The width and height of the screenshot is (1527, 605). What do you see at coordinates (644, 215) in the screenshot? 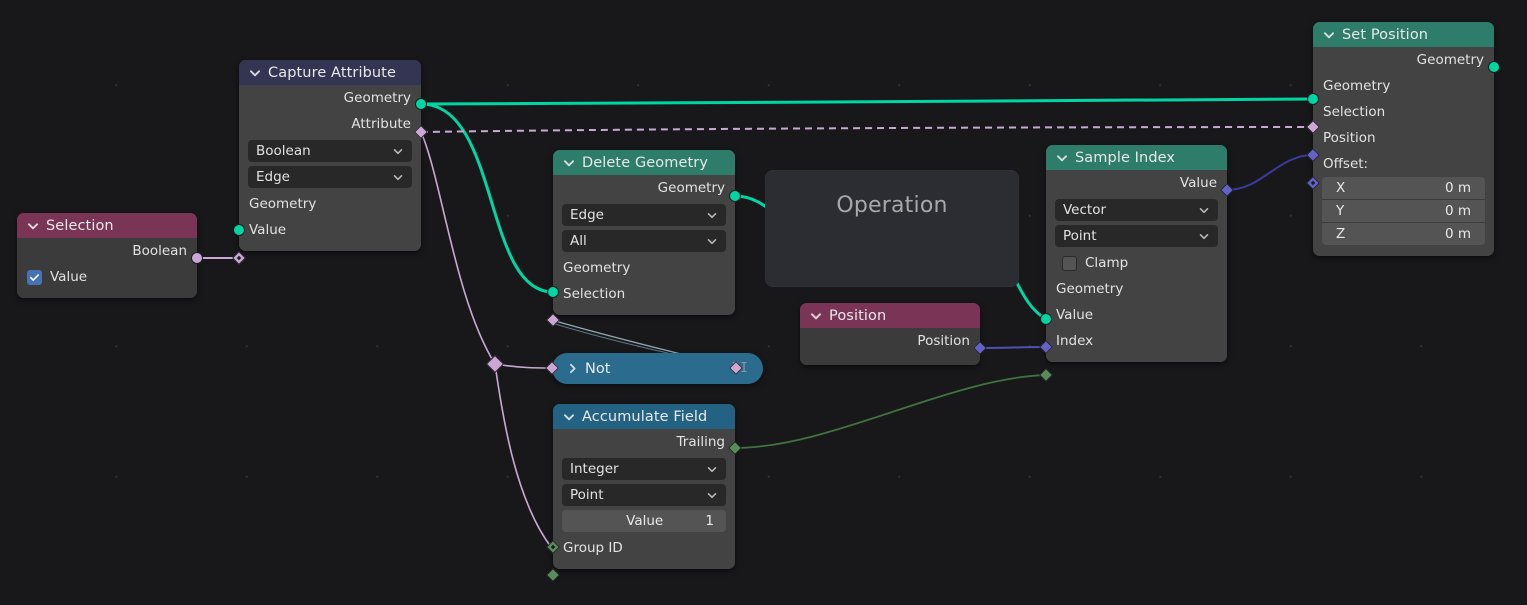
I see `dropdown-delete-domain: Edge` at bounding box center [644, 215].